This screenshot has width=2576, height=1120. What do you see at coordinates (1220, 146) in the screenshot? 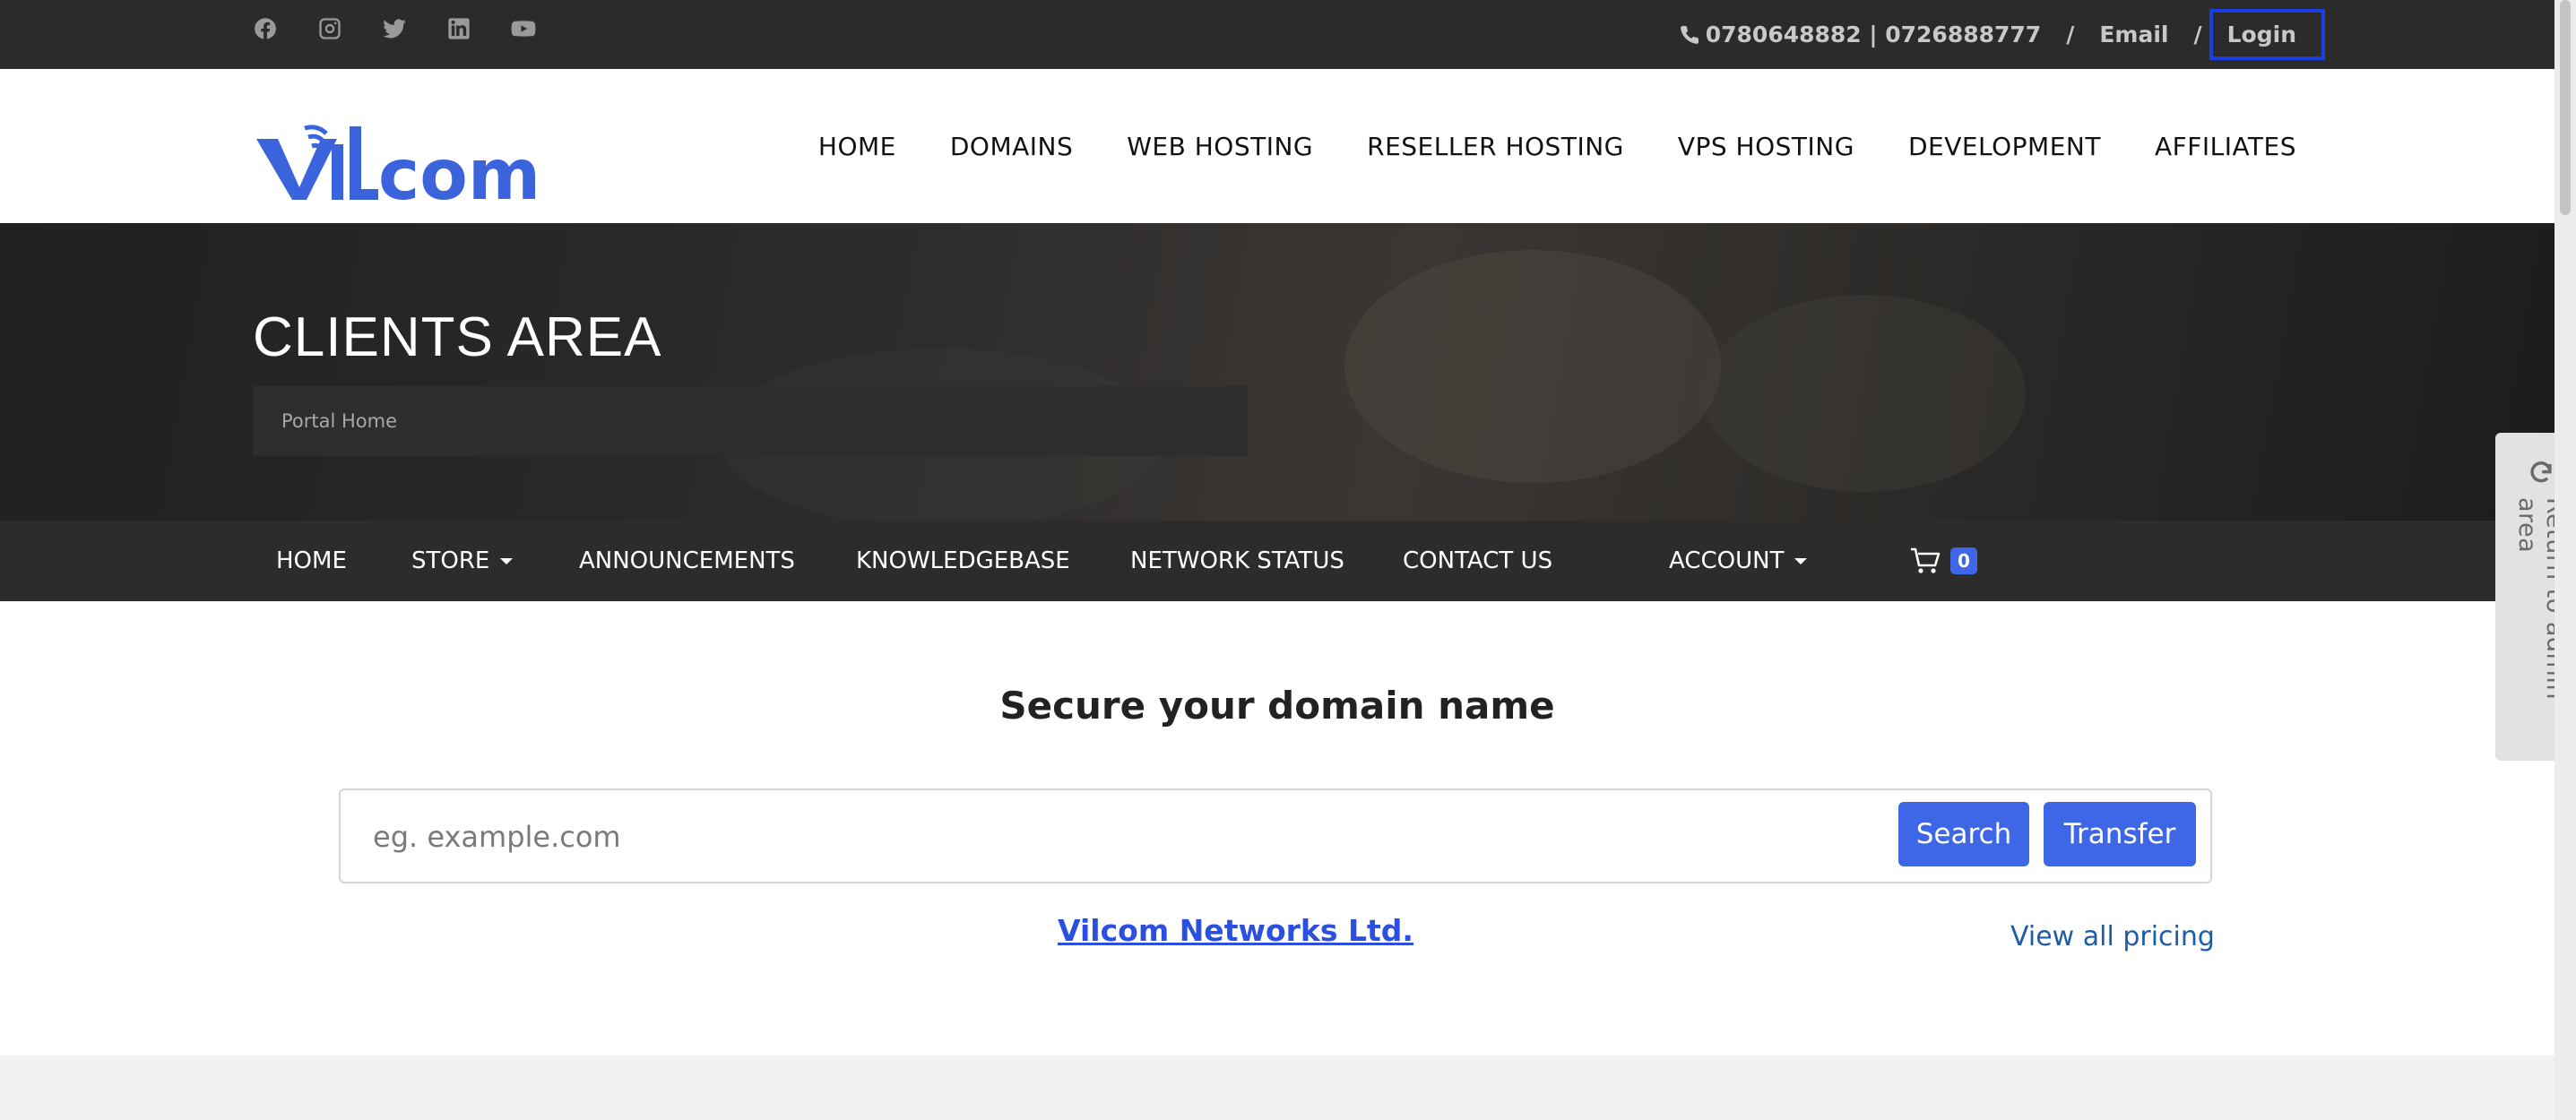
I see `nav-web-hosting: WEB HOSTING` at bounding box center [1220, 146].